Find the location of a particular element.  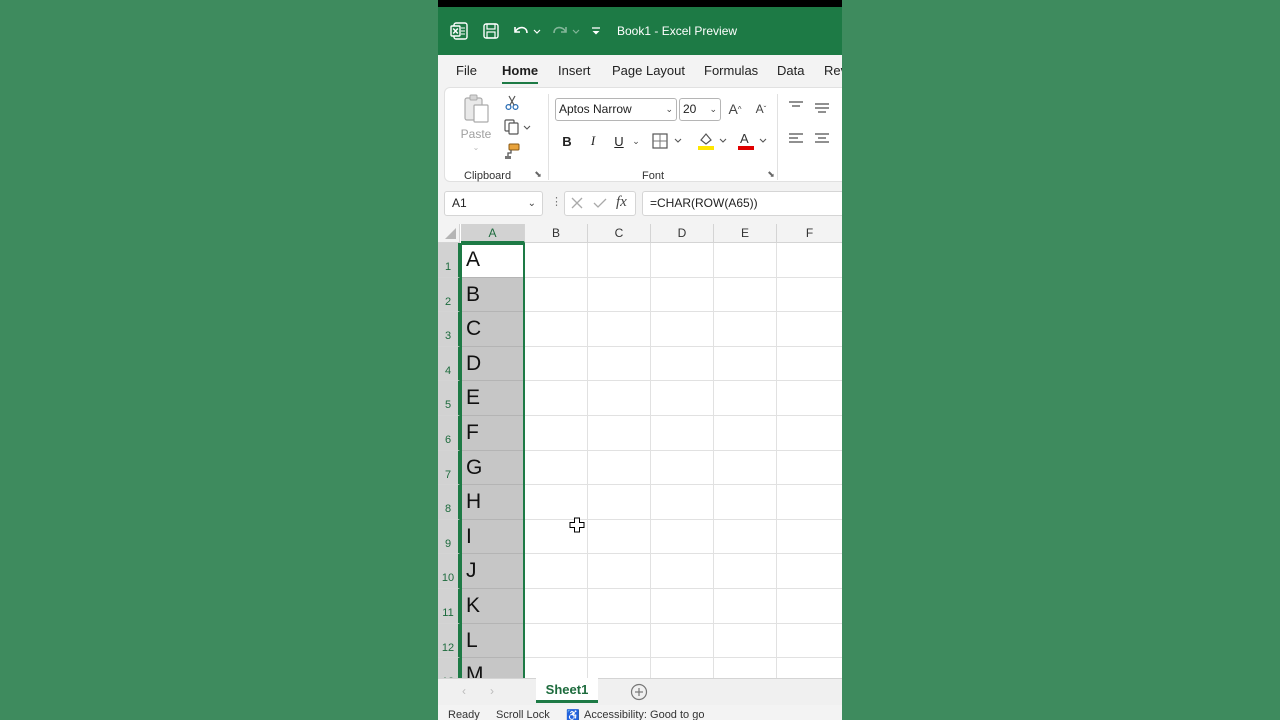

active-cell: A is located at coordinates (492, 260).